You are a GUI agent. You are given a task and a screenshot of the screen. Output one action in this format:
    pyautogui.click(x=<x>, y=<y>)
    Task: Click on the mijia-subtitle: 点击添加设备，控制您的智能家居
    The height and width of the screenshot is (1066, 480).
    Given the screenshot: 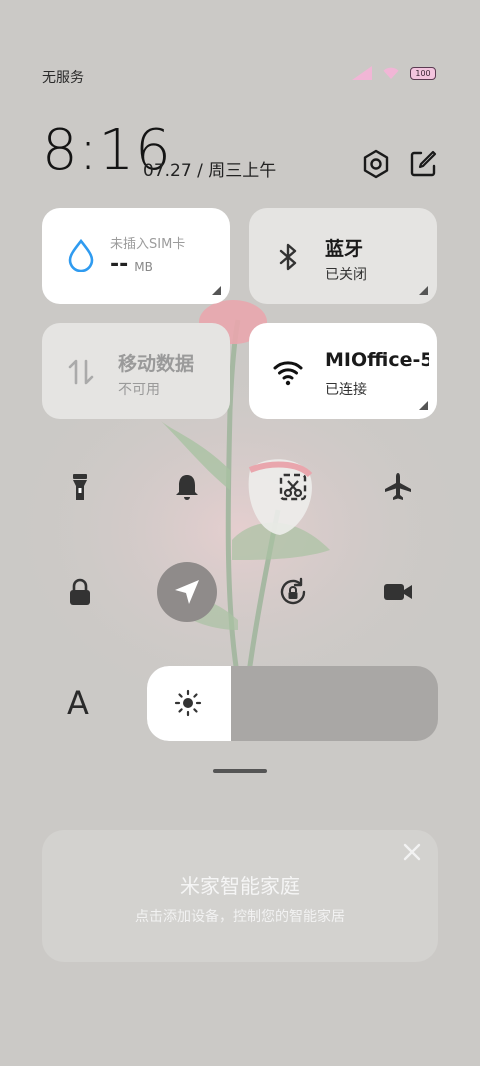 What is the action you would take?
    pyautogui.click(x=240, y=917)
    